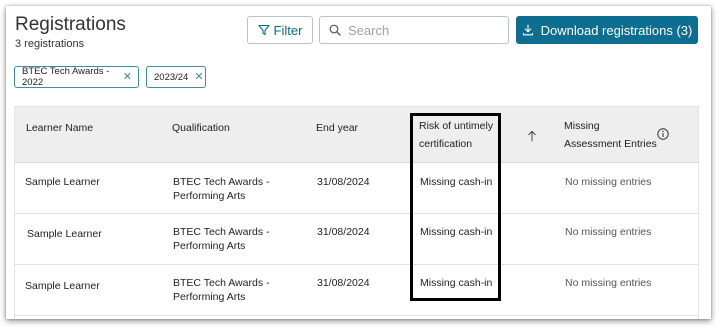 This screenshot has height=327, width=719. I want to click on download-button-label: Download registrations (3), so click(616, 30).